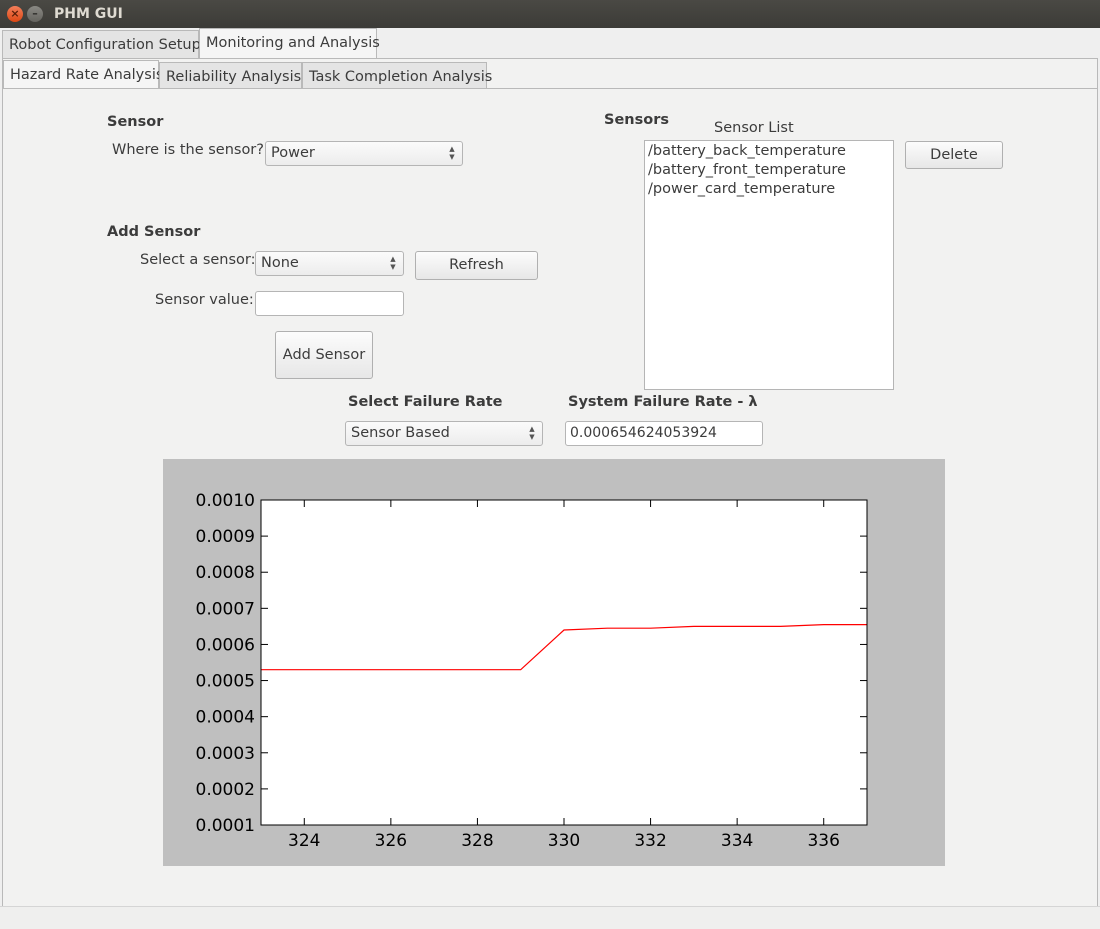 The height and width of the screenshot is (929, 1100). Describe the element at coordinates (225, 609) in the screenshot. I see `y-tick-label: 0.0007` at that location.